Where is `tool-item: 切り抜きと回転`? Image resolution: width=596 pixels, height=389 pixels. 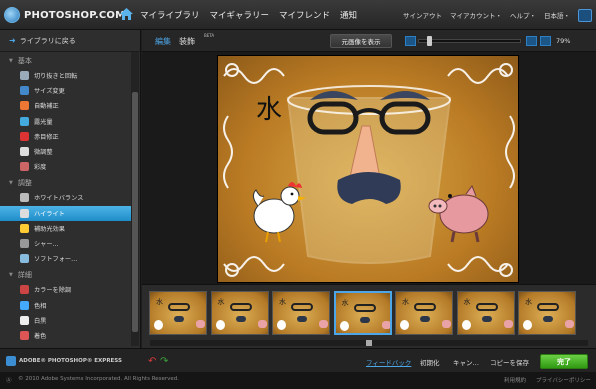
tool-item: 切り抜きと回転 is located at coordinates (66, 75).